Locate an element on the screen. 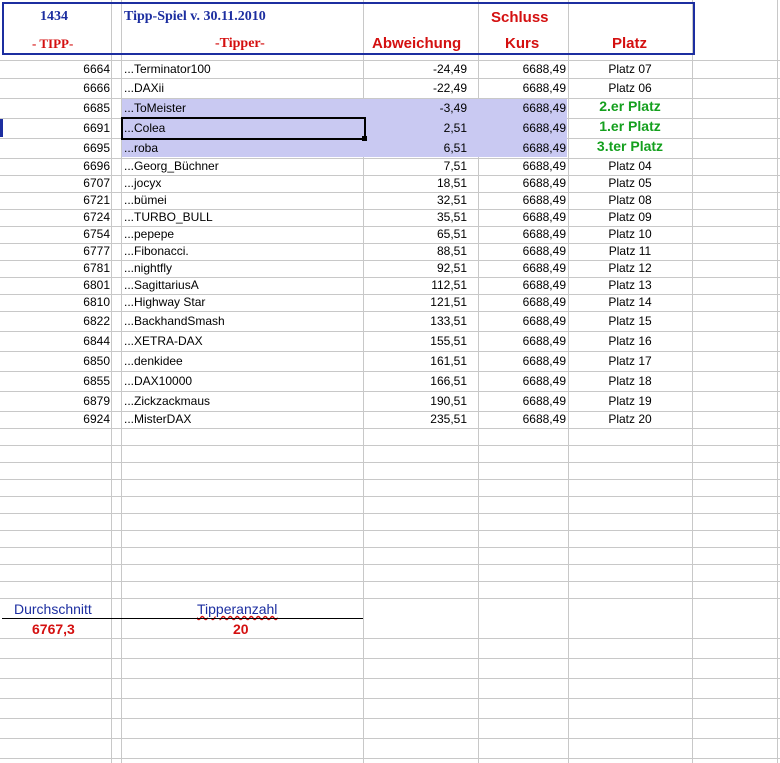  abweichung-cell: 161,51 is located at coordinates (416, 361).